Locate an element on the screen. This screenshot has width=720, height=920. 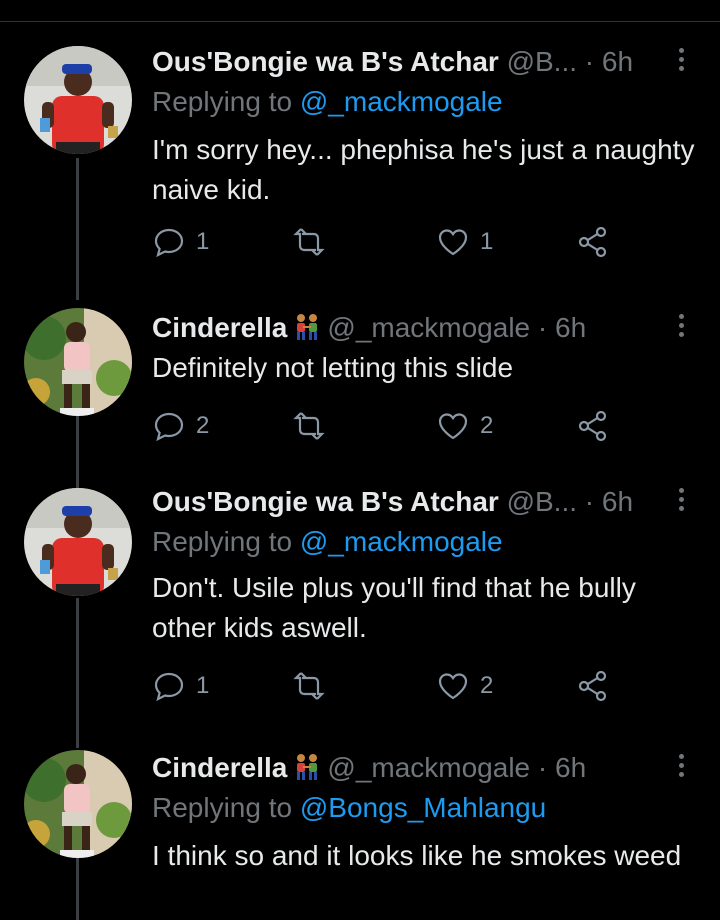
like-count: 1 is located at coordinates (487, 241).